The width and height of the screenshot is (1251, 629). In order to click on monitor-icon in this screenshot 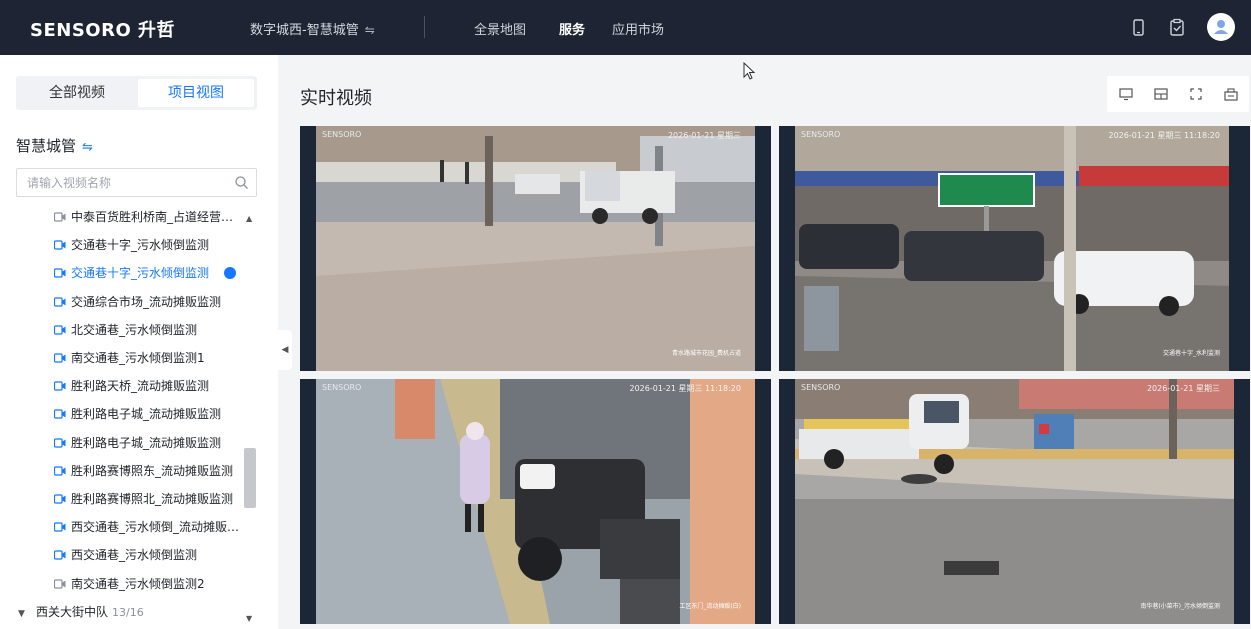, I will do `click(1126, 94)`.